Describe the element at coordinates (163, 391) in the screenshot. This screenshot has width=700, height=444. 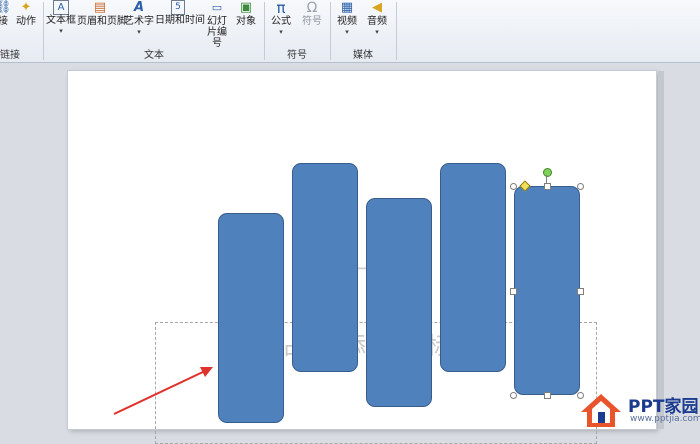
I see `annotation-arrow` at that location.